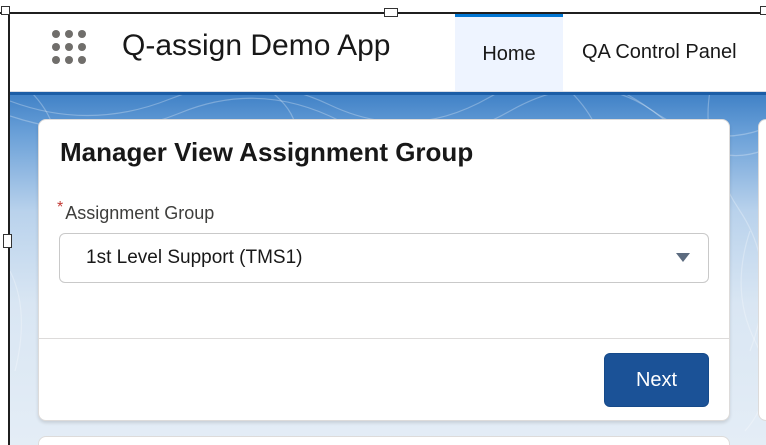  What do you see at coordinates (60, 207) in the screenshot?
I see `required-marker: *` at bounding box center [60, 207].